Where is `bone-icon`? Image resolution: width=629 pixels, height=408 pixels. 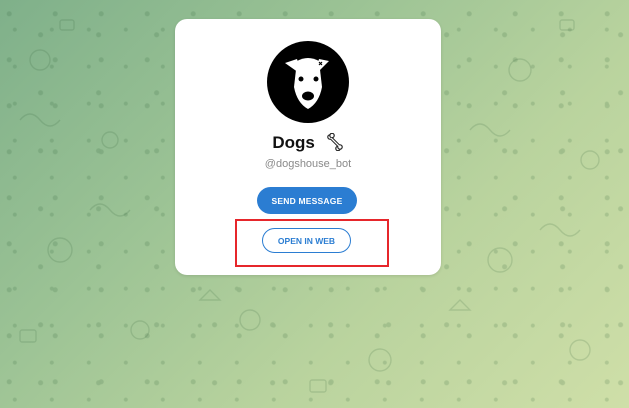 bone-icon is located at coordinates (335, 144).